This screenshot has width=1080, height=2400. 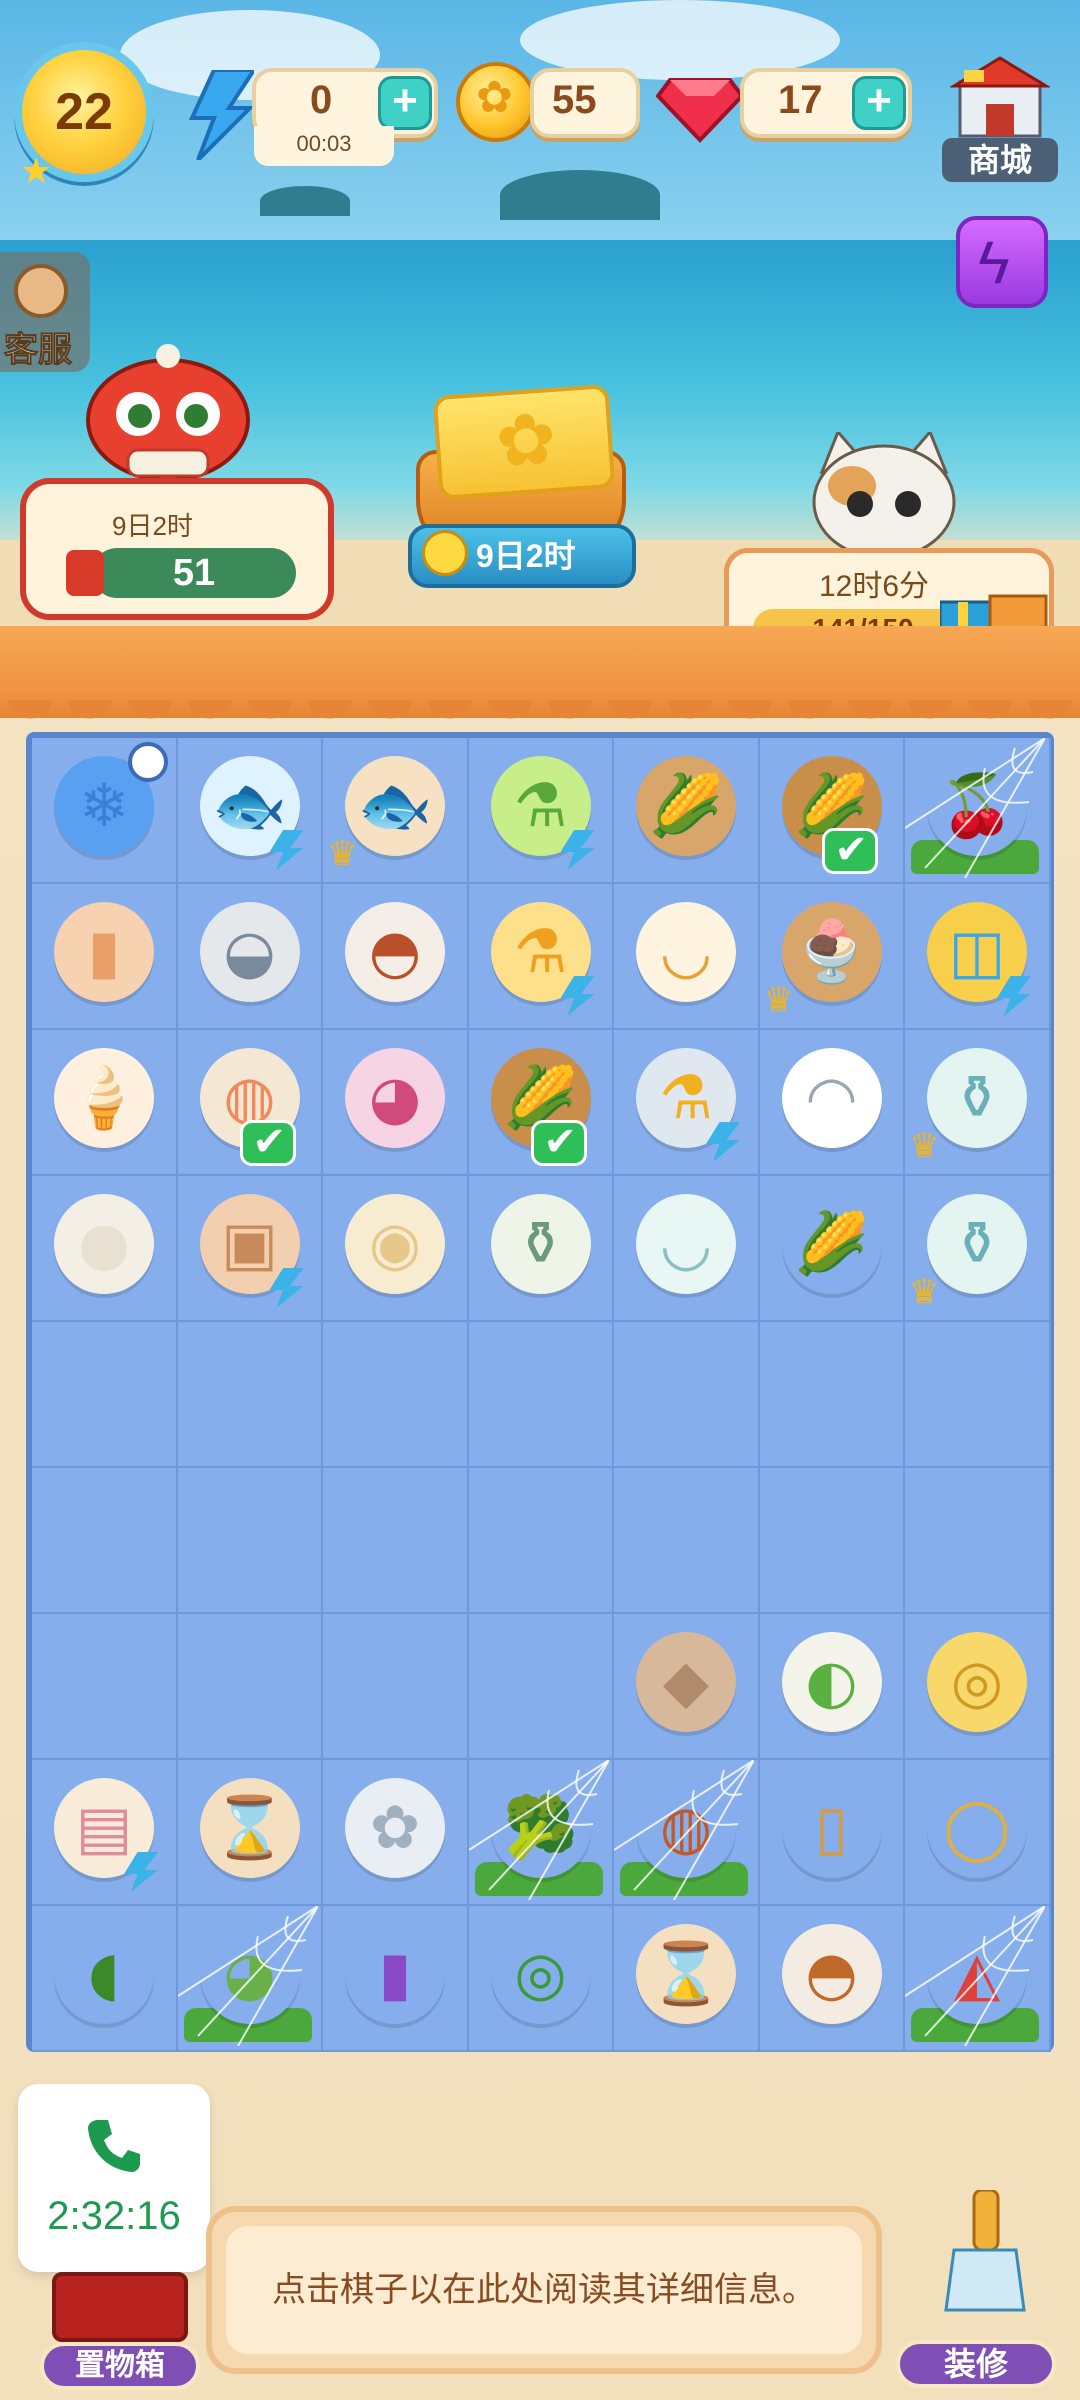 I want to click on decorate-button: 装修, so click(x=981, y=2293).